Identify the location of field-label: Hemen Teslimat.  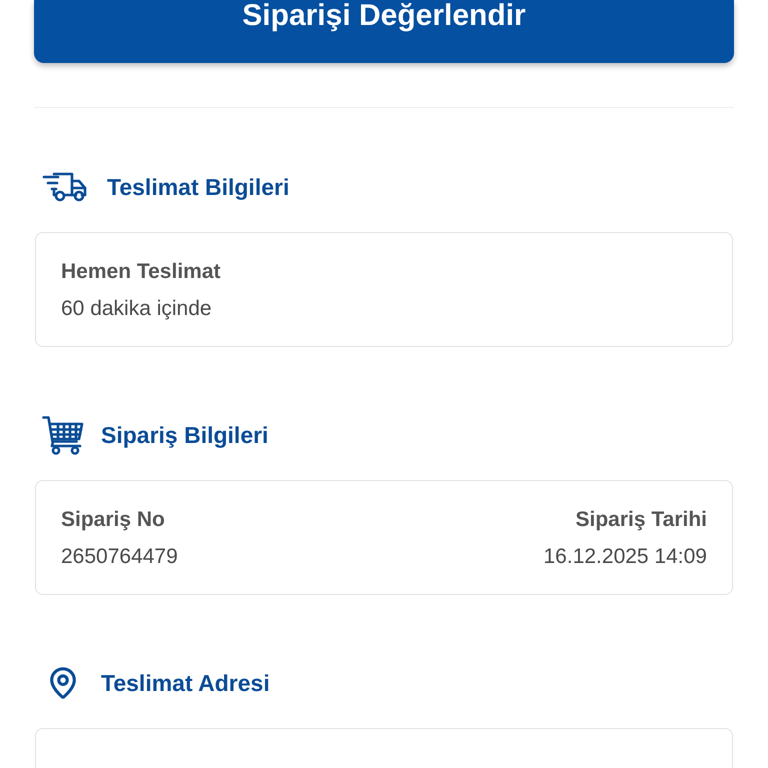
(140, 271).